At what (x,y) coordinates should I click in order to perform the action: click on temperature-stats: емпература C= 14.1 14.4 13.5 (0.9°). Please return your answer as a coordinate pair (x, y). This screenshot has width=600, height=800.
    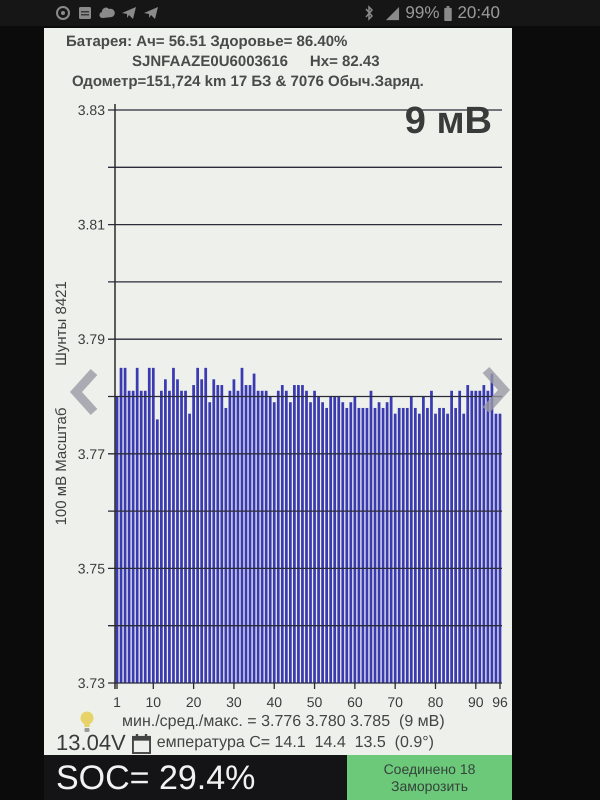
    Looking at the image, I should click on (295, 743).